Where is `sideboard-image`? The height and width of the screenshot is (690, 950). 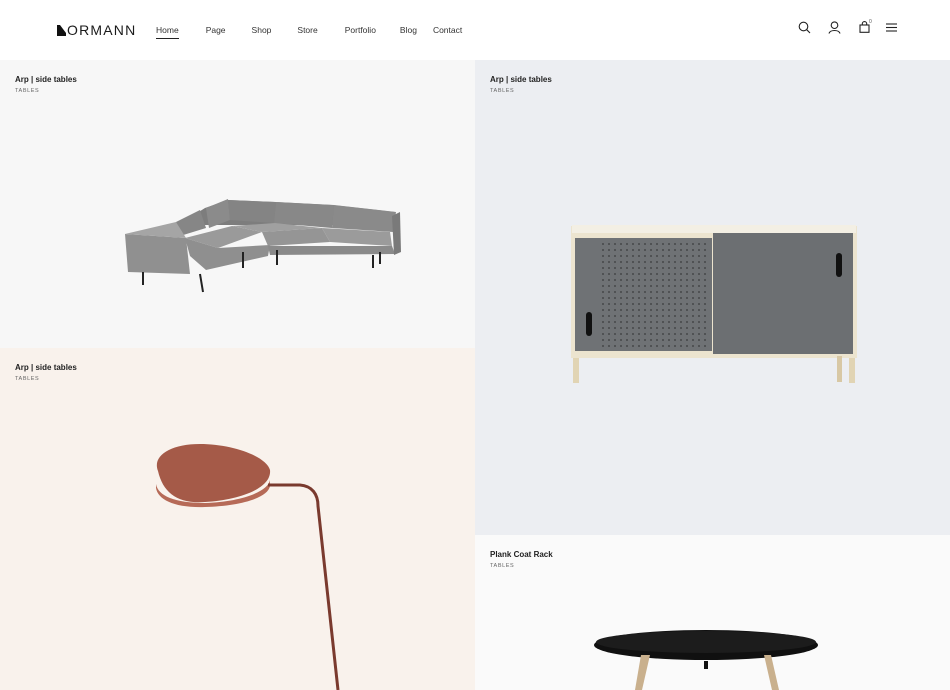 sideboard-image is located at coordinates (714, 304).